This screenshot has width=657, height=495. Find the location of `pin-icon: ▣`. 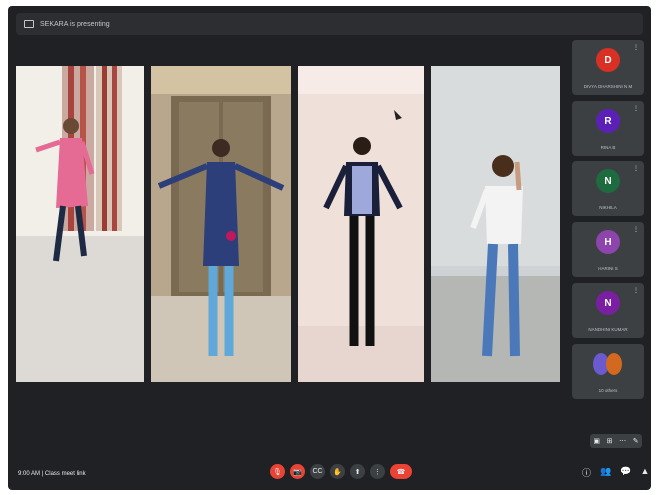

pin-icon: ▣ is located at coordinates (596, 441).